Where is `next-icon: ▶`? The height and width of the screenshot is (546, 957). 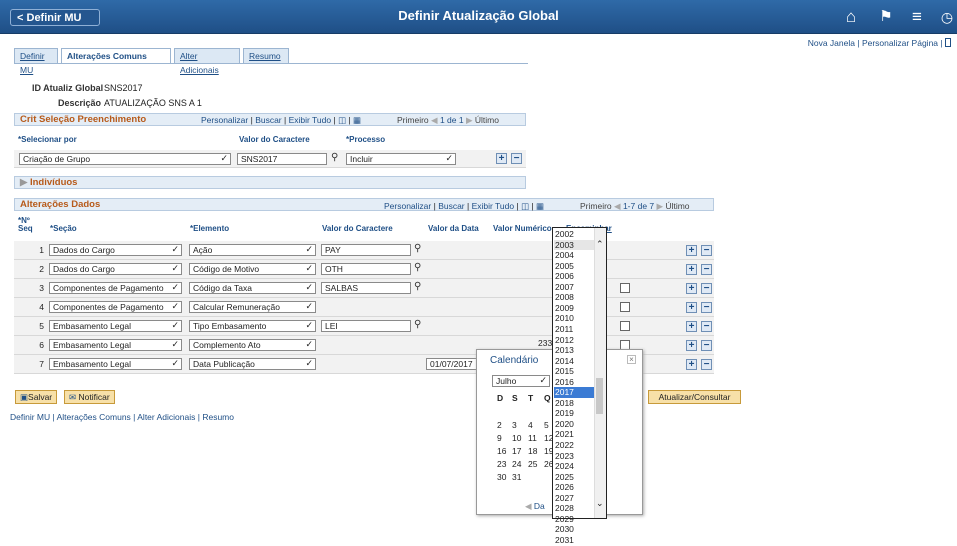 next-icon: ▶ is located at coordinates (660, 206).